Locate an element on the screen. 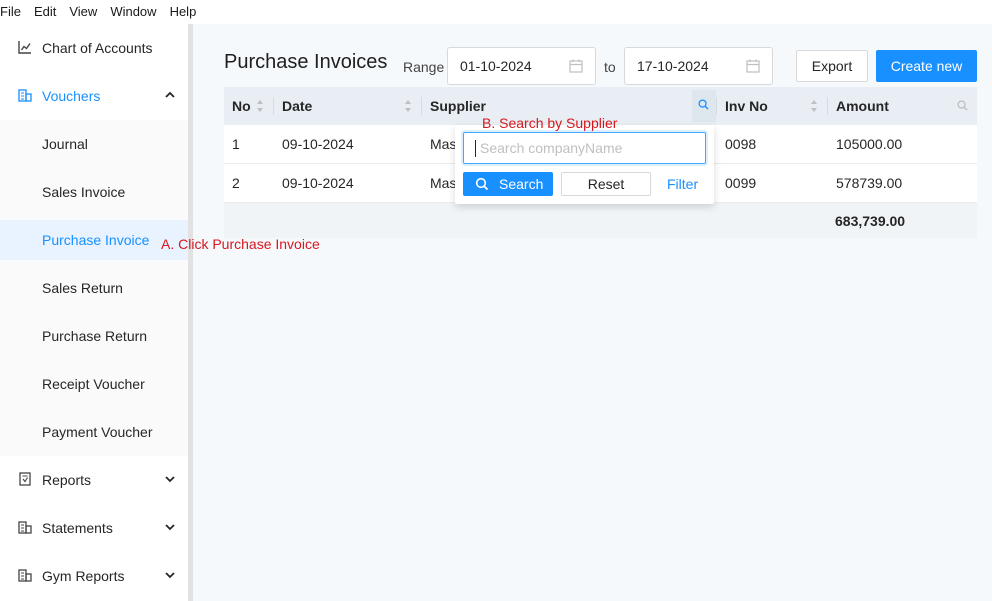  page-title: Purchase Invoices is located at coordinates (306, 62).